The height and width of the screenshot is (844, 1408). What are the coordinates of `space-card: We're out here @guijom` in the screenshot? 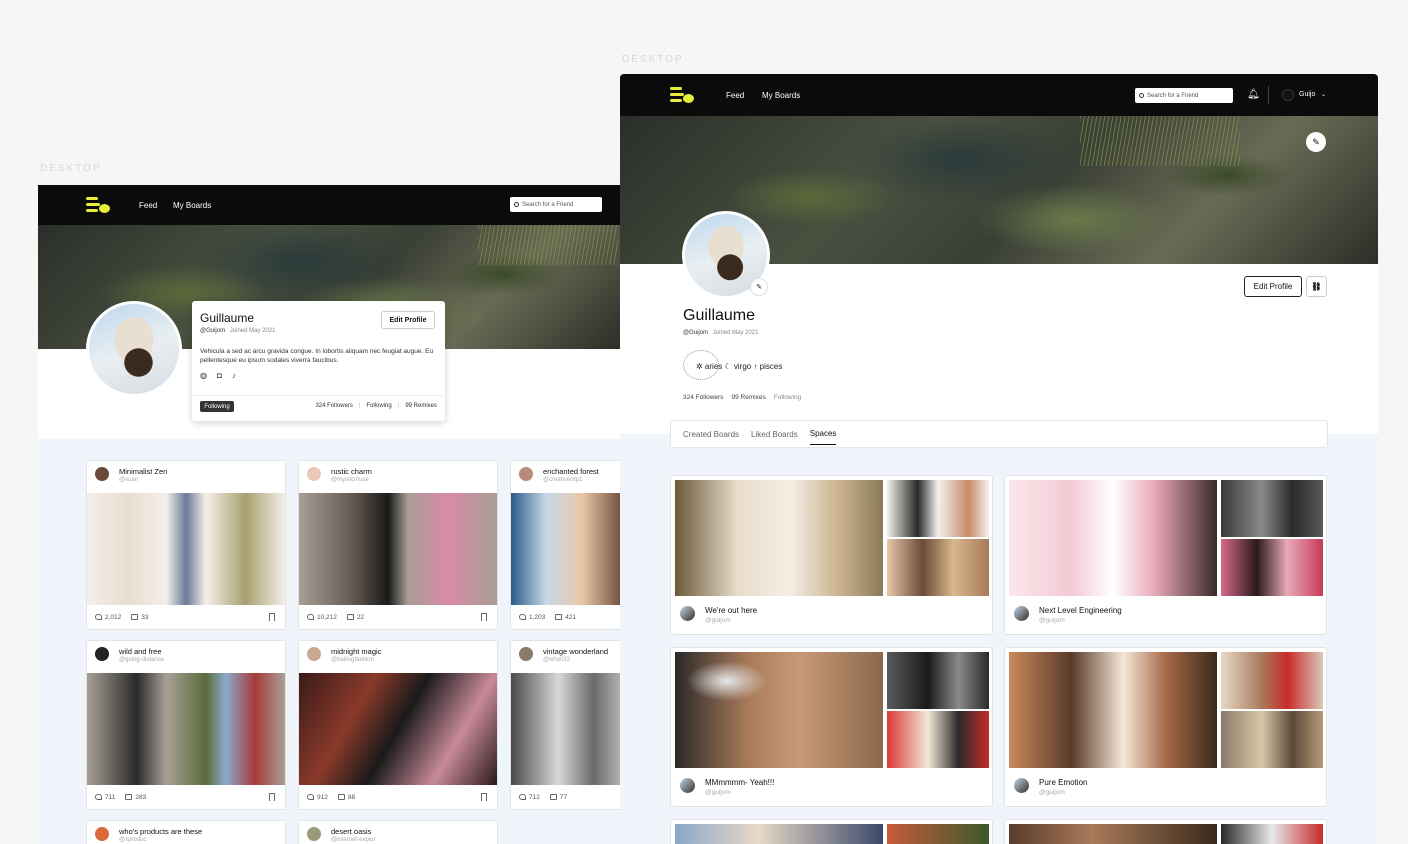 It's located at (831, 555).